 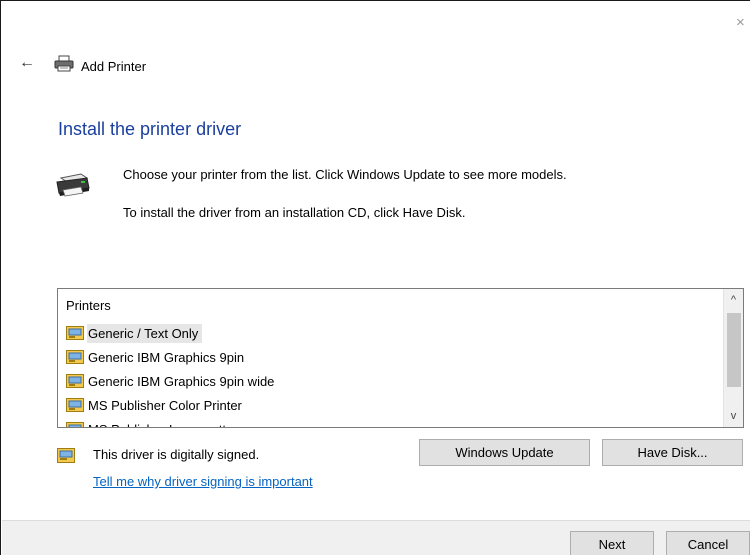 I want to click on scroll-thumb, so click(x=734, y=350).